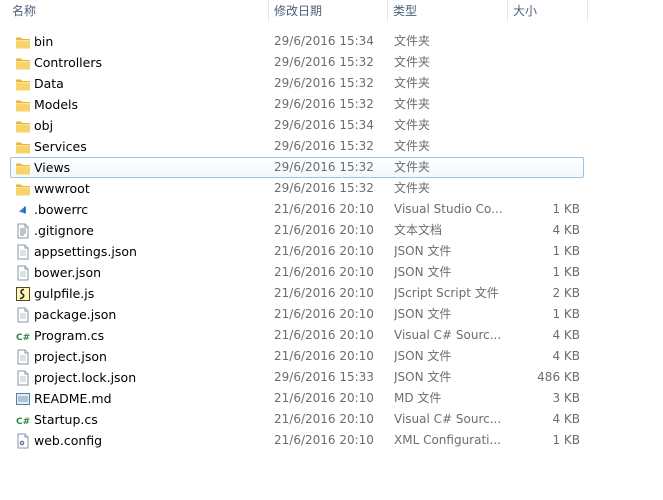 This screenshot has height=500, width=663. I want to click on item-date: 29/6/2016 15:33, so click(324, 377).